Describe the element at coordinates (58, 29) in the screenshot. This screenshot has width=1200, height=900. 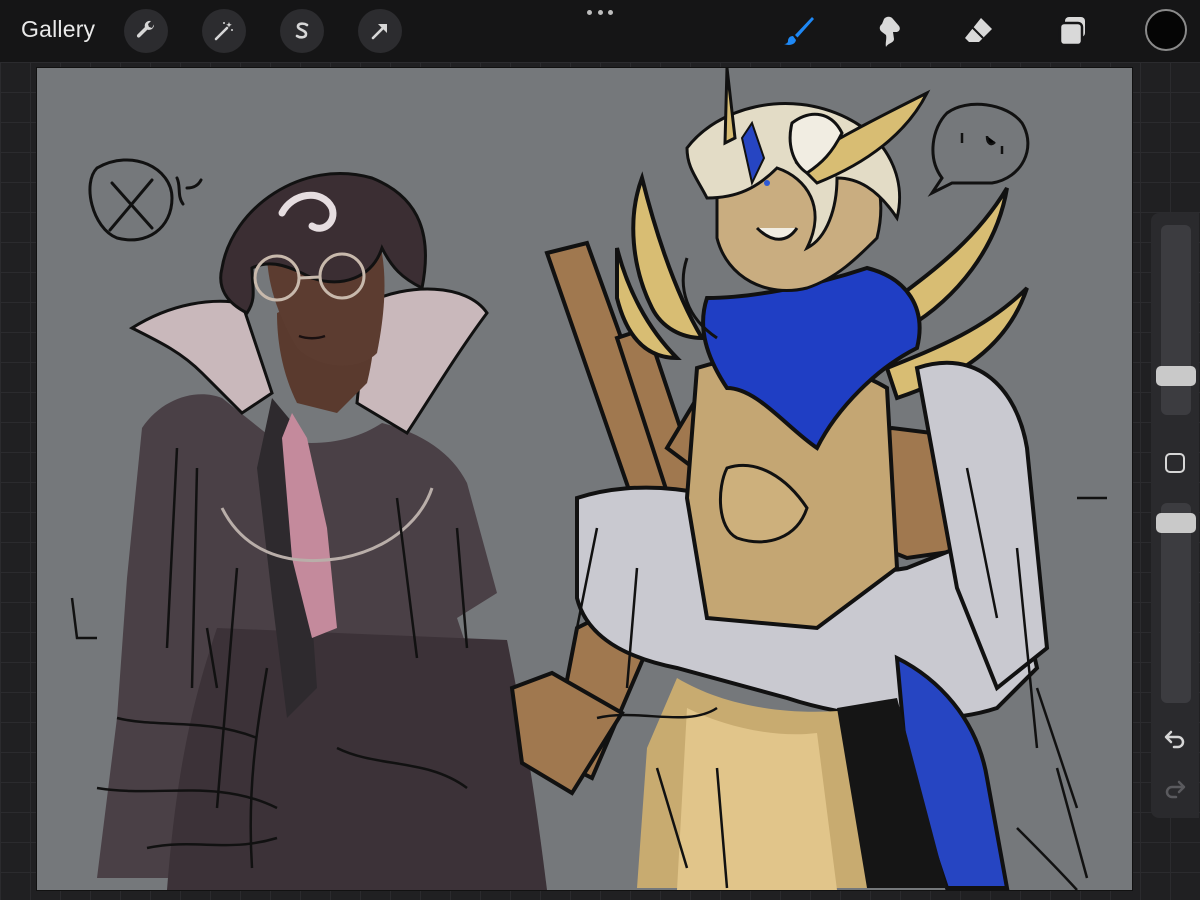
I see `gallery-button: Gallery` at that location.